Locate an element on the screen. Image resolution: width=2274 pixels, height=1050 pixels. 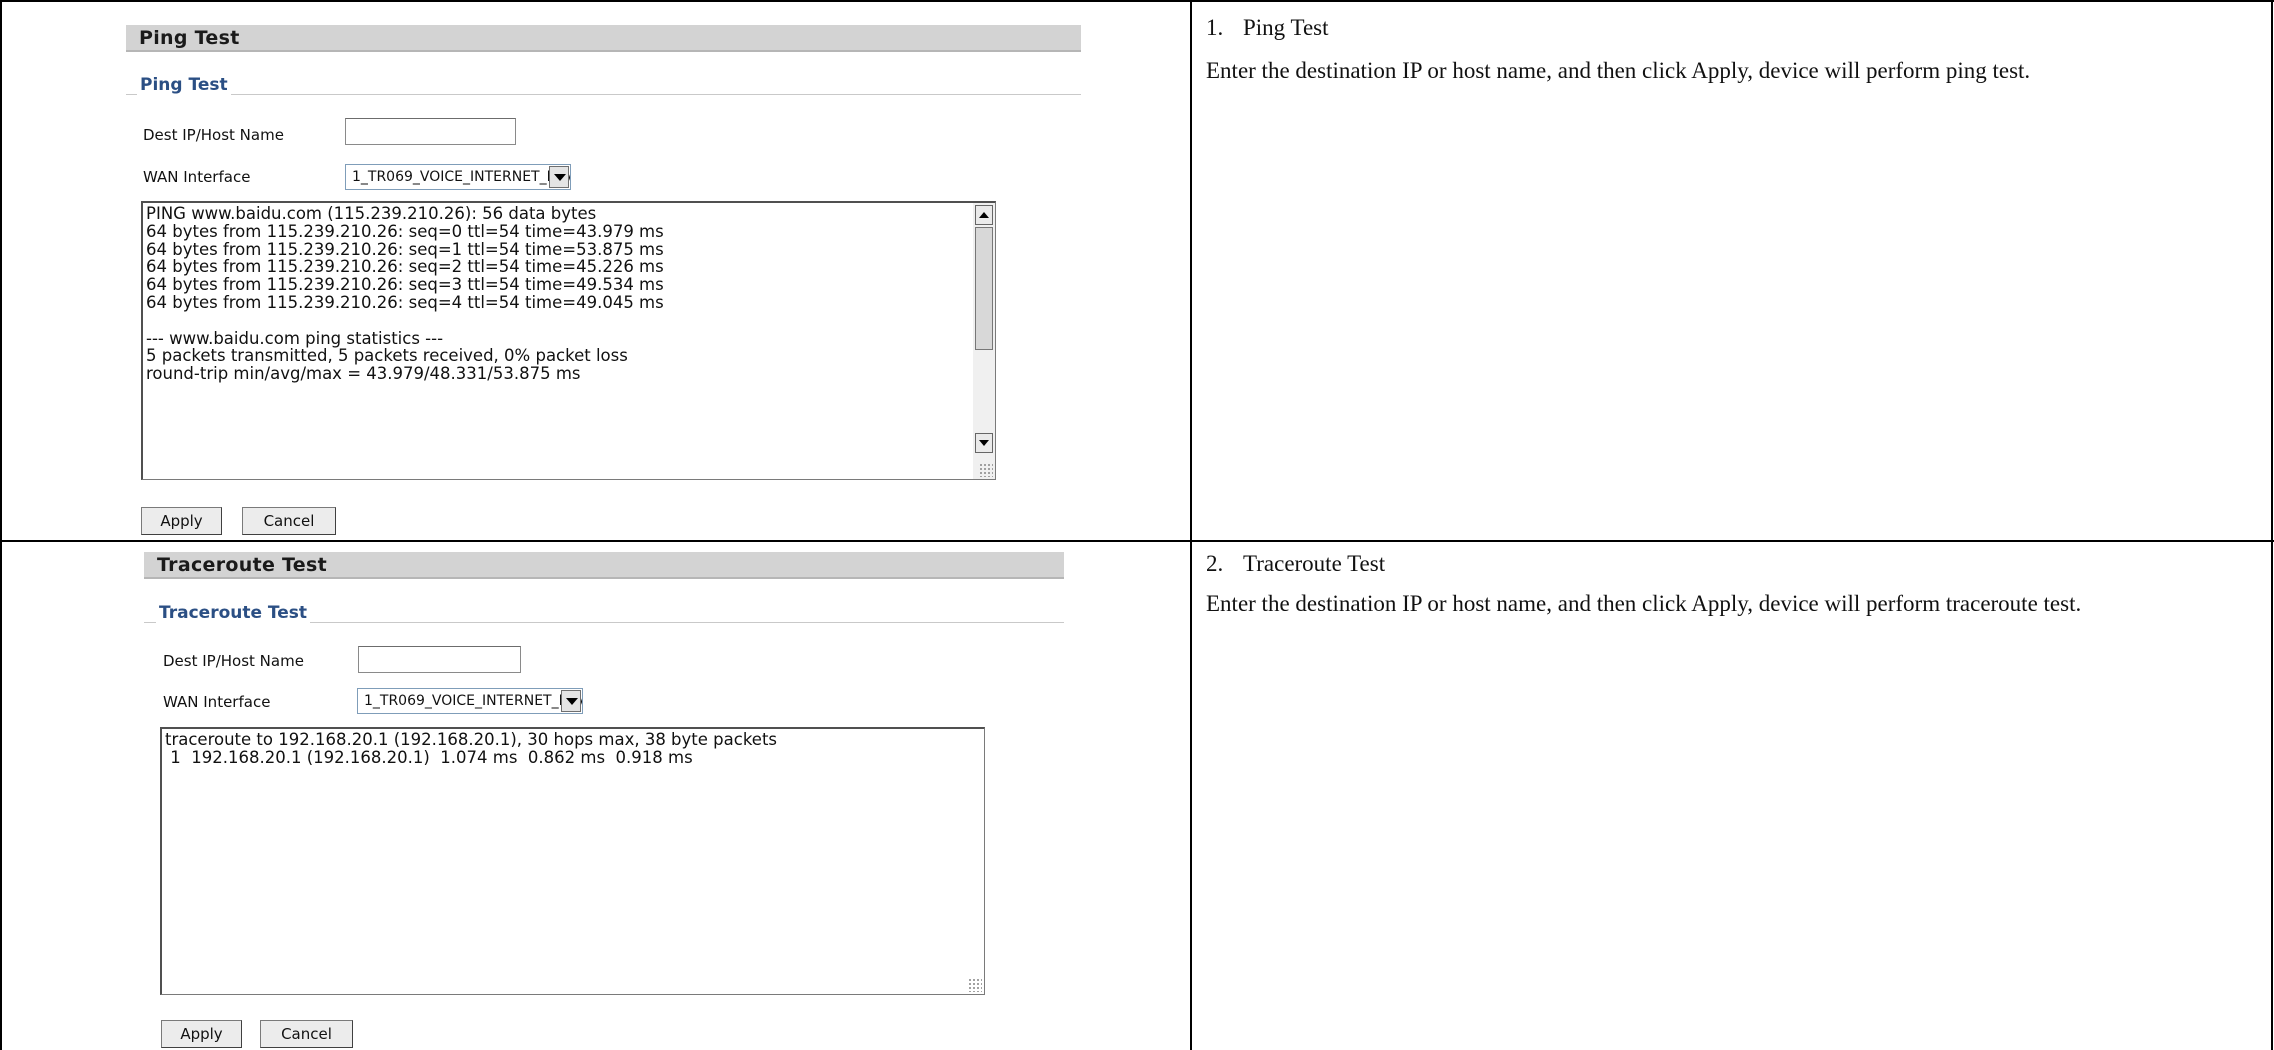
scroll-up-arrow-icon is located at coordinates (984, 215).